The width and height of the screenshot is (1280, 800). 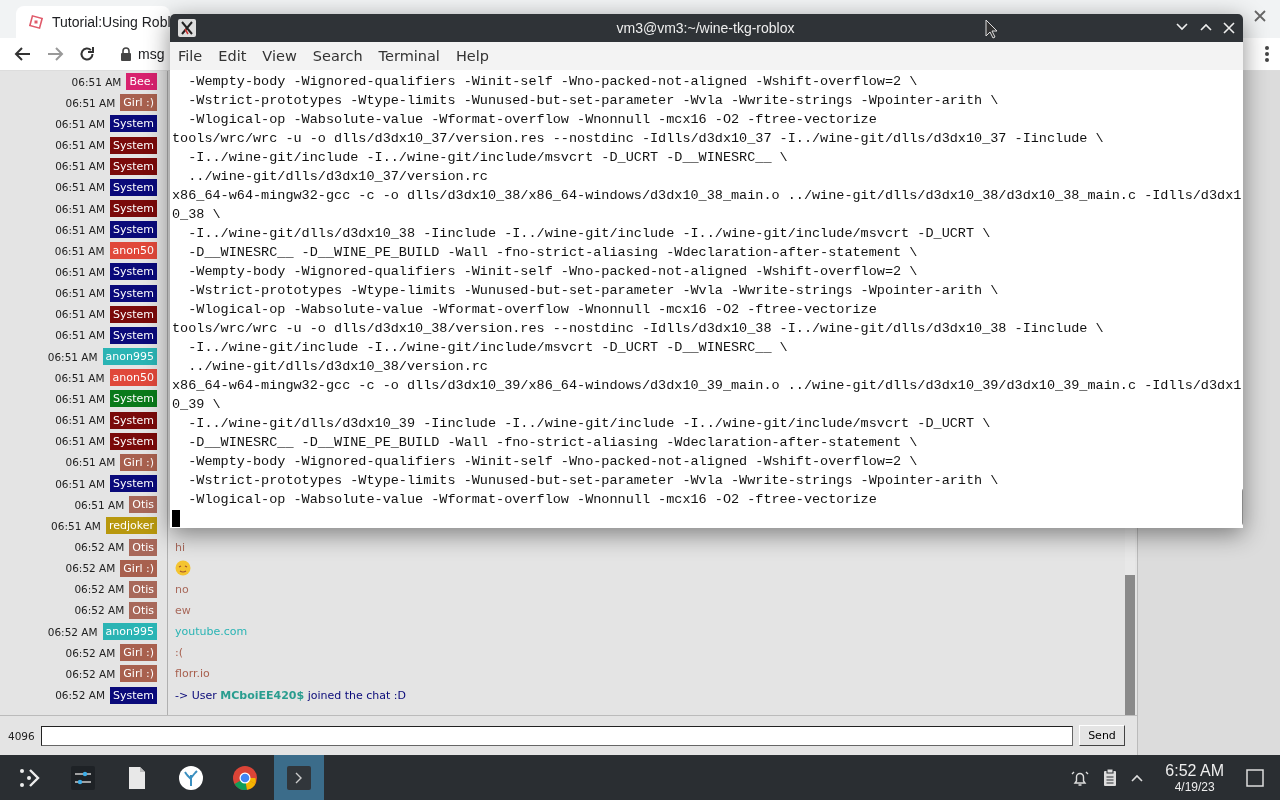 I want to click on menu-item: View, so click(x=279, y=56).